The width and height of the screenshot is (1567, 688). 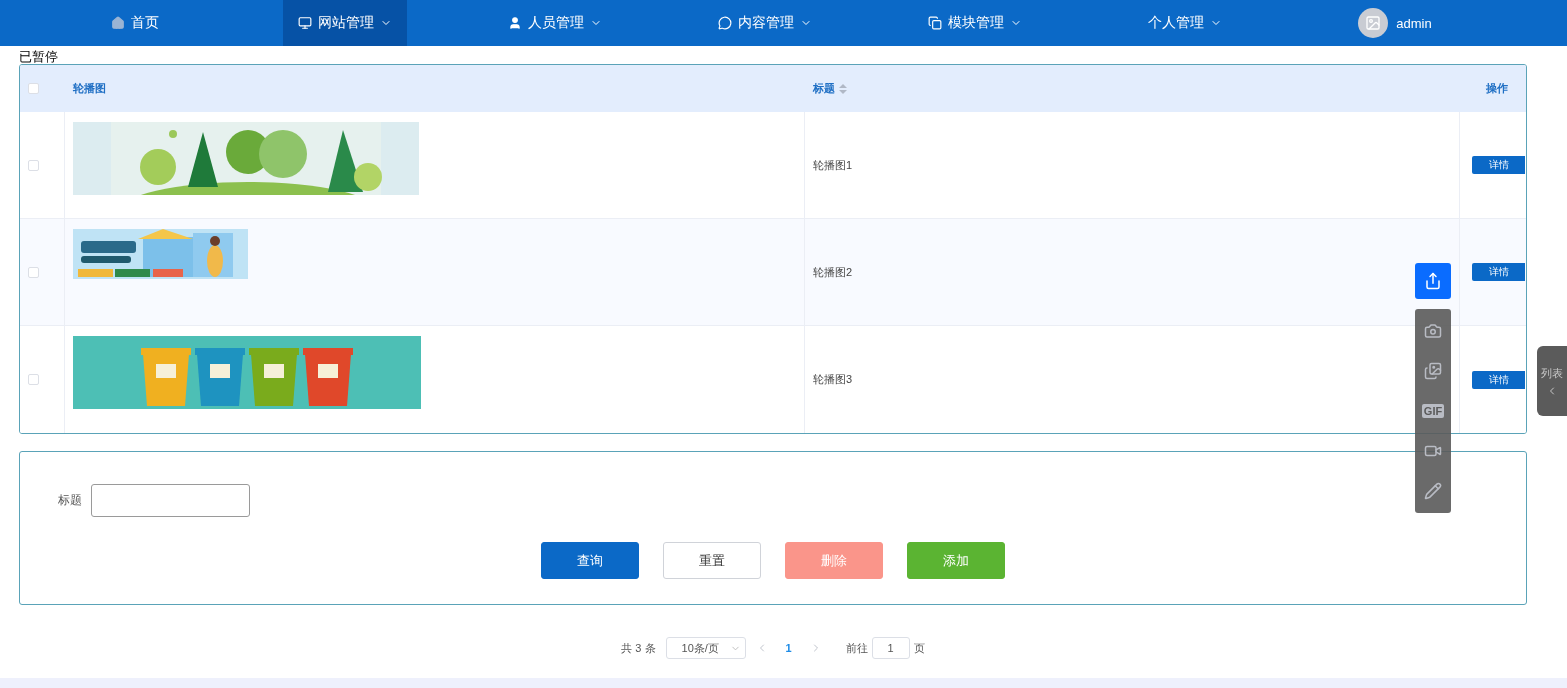 I want to click on form-button: 重置, so click(x=712, y=560).